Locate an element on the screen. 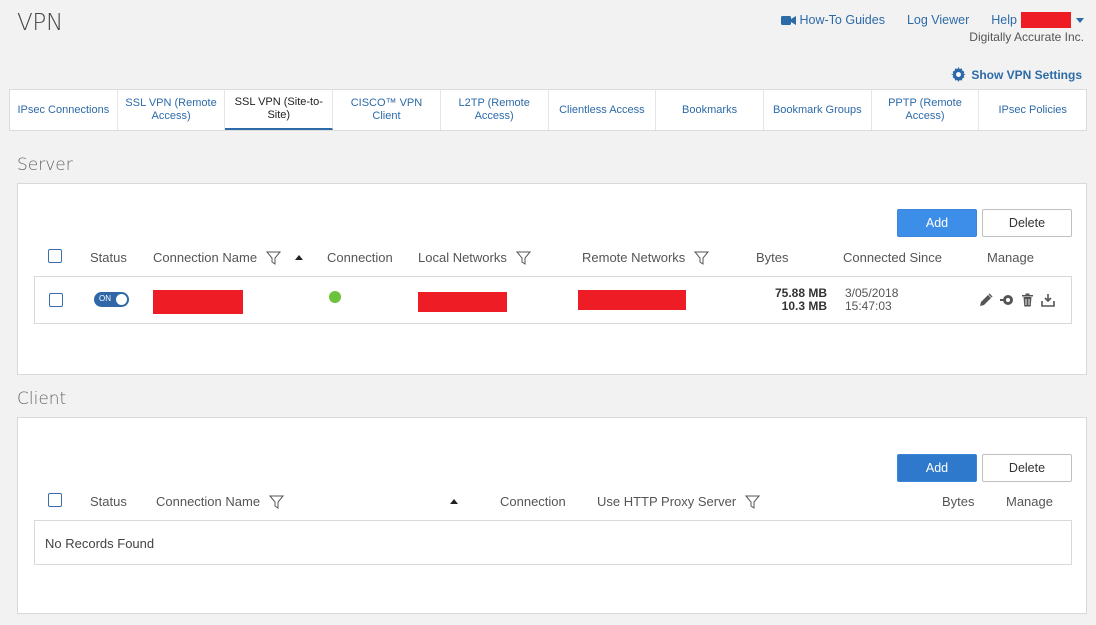  help-menu: Help is located at coordinates (1037, 20).